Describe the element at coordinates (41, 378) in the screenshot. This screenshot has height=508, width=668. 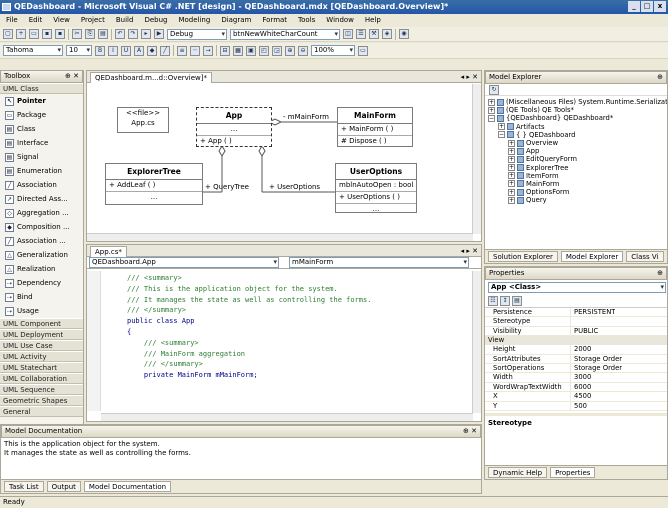
I see `toolbox-category: UML Collaboration` at that location.